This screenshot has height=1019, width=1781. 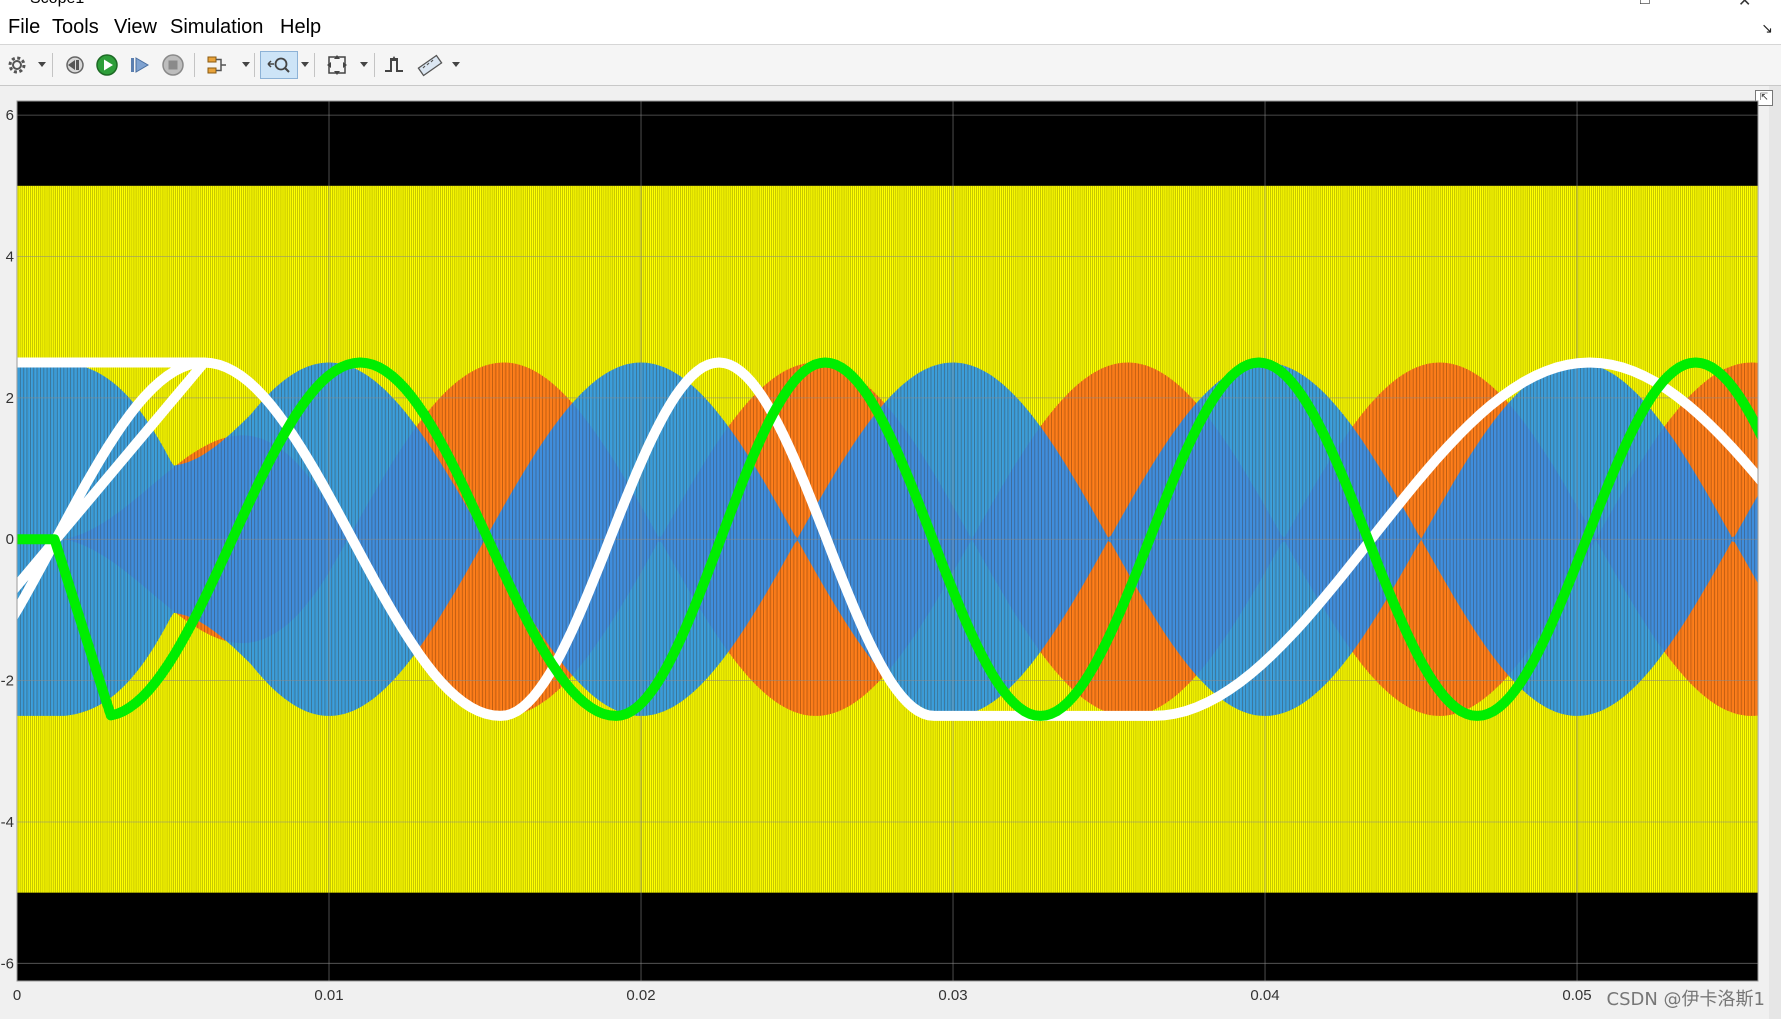 I want to click on step-forward-icon, so click(x=140, y=65).